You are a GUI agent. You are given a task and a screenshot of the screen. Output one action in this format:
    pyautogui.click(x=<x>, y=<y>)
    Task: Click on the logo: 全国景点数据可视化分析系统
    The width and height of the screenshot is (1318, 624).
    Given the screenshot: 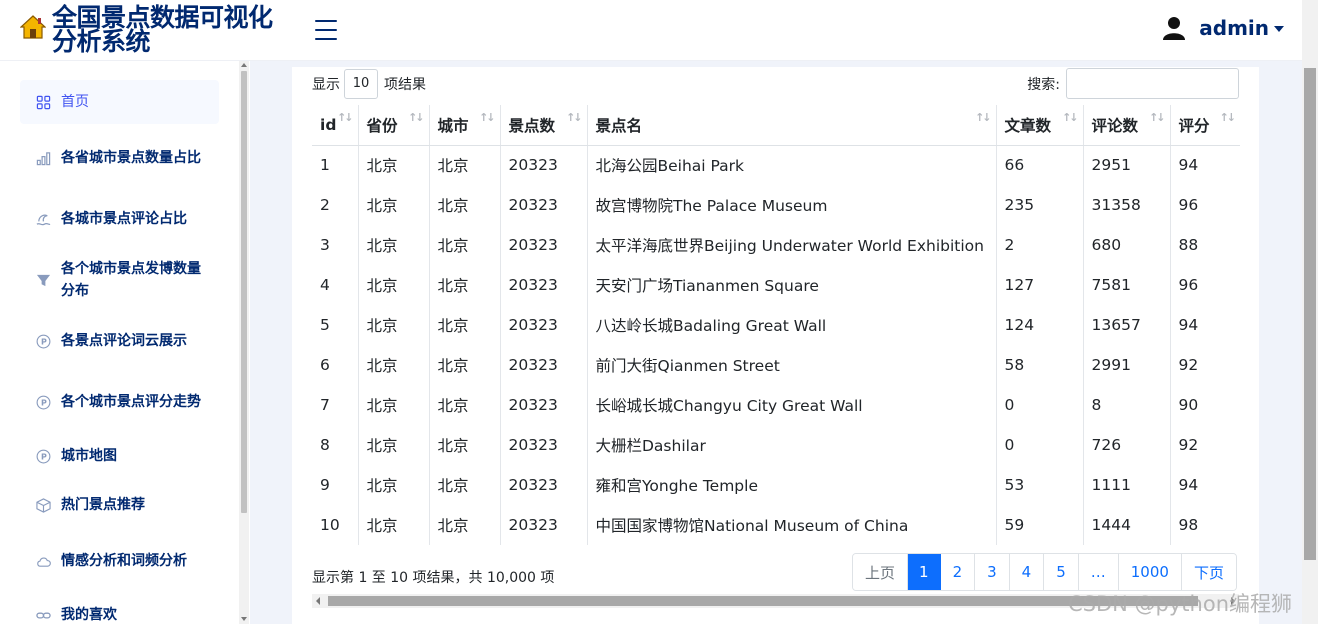 What is the action you would take?
    pyautogui.click(x=156, y=29)
    